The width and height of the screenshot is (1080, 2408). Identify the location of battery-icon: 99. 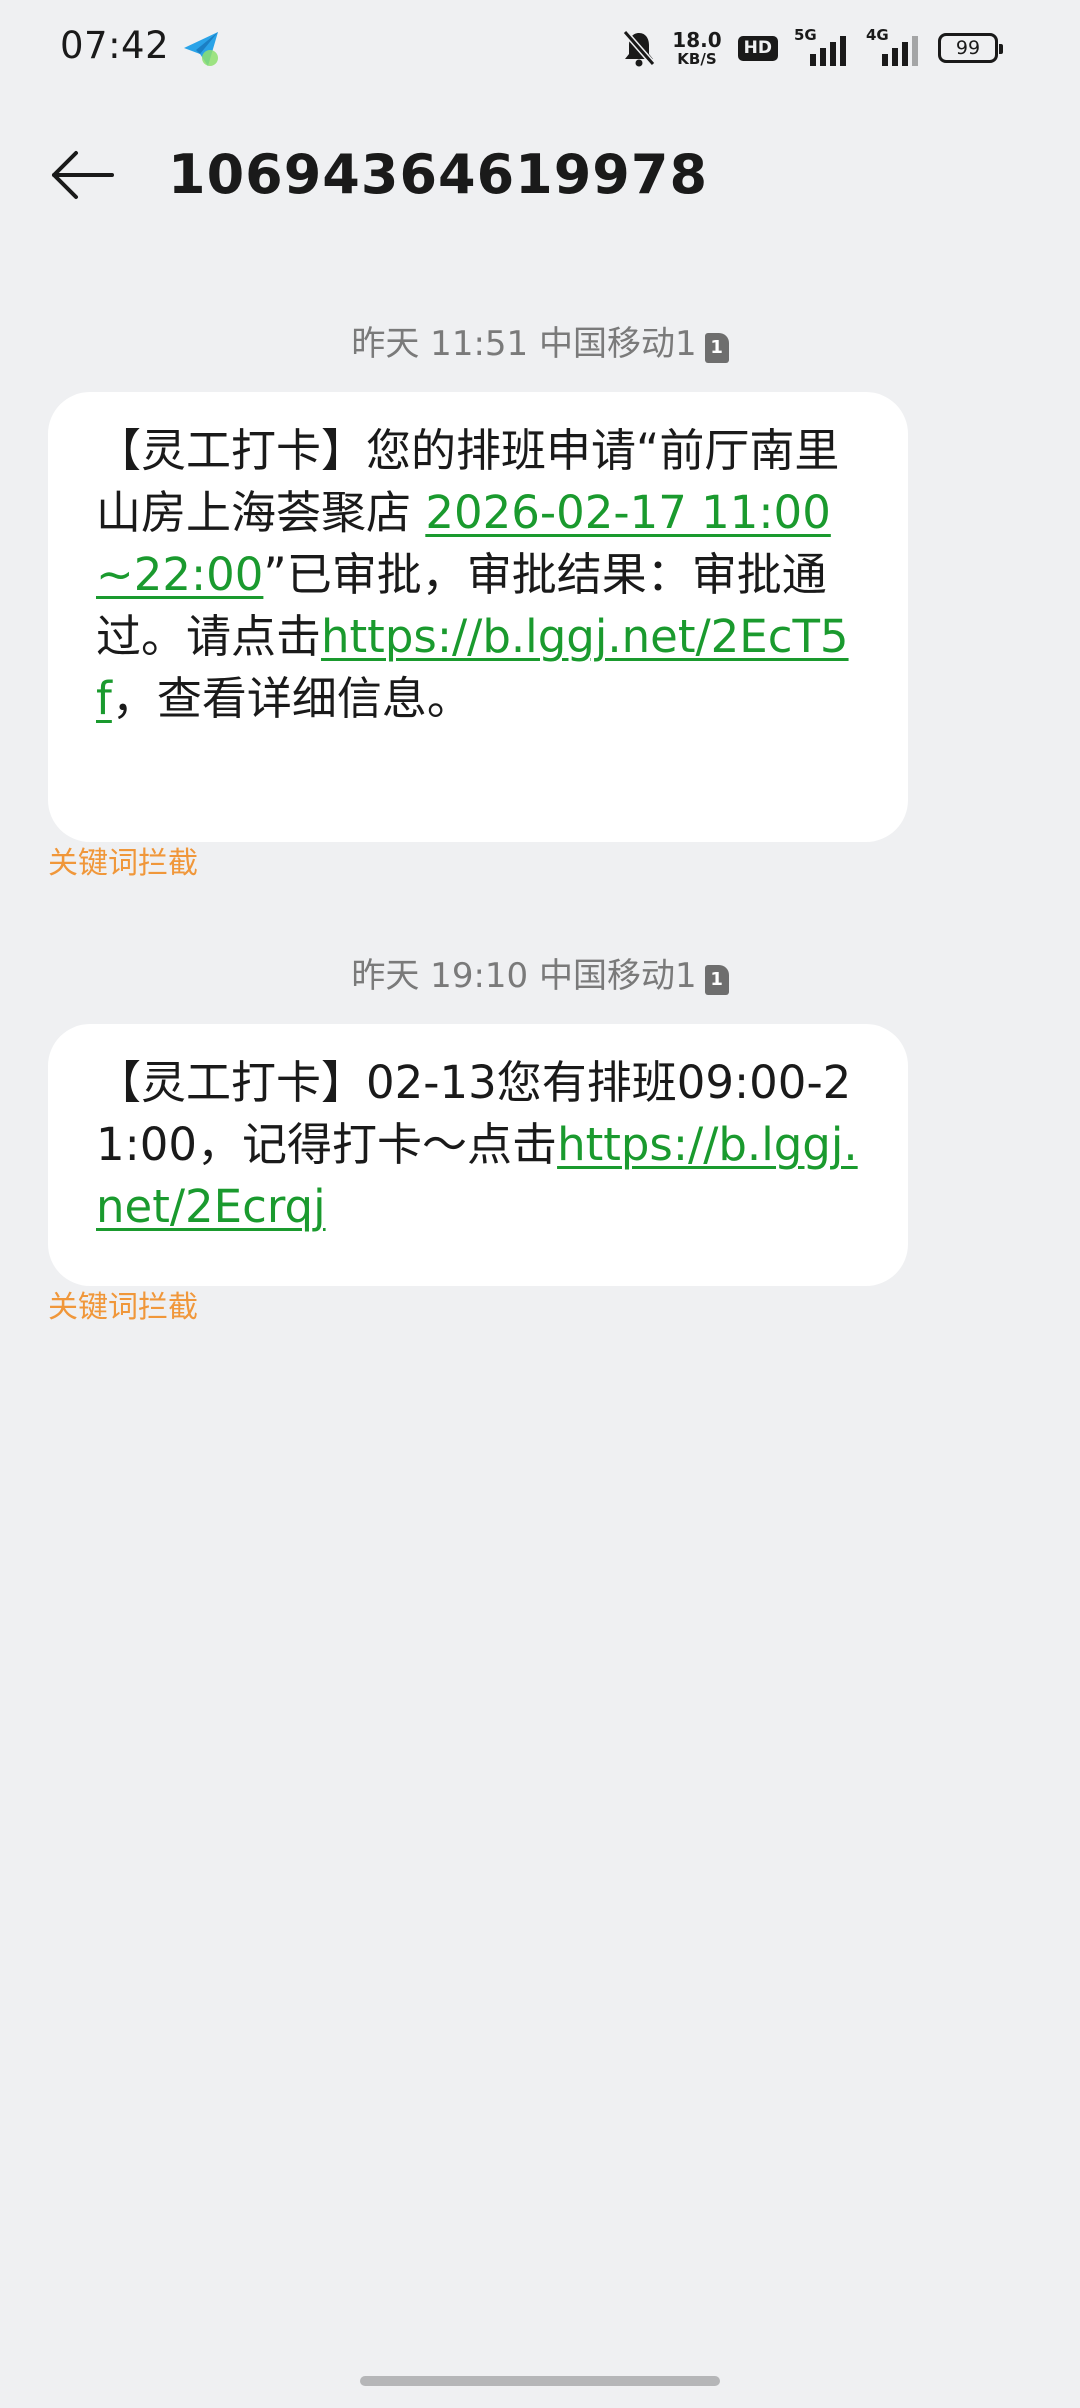
(970, 48).